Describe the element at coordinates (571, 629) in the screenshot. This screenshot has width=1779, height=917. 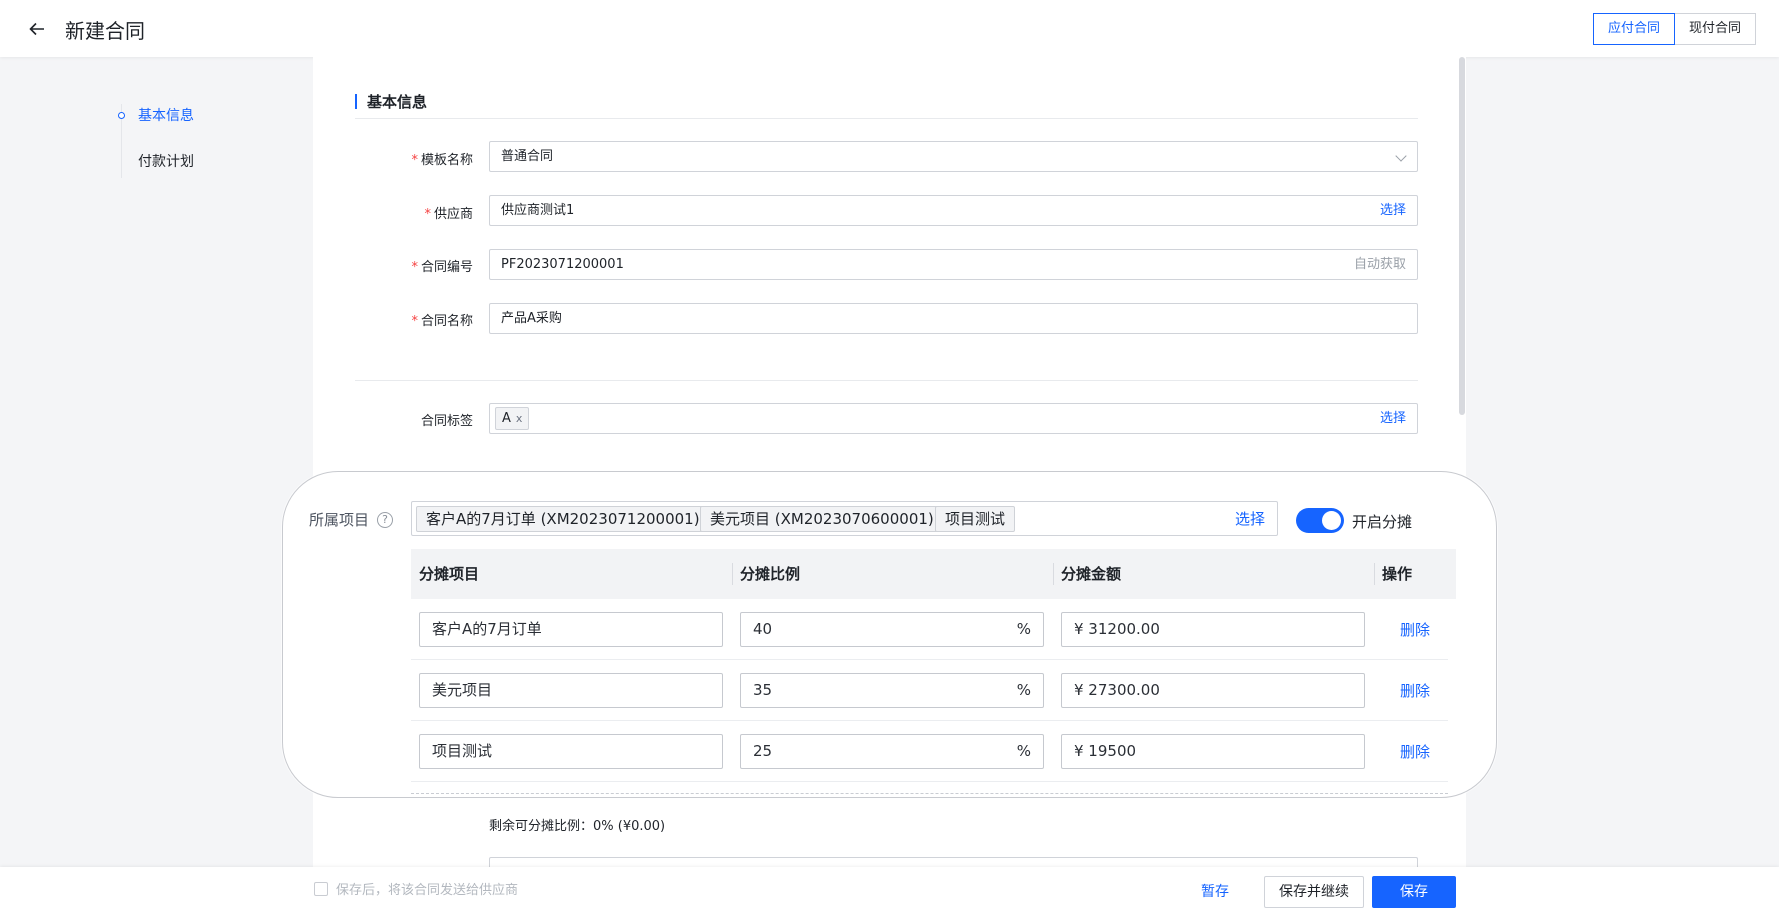
I see `allocation-project-input: 客户A的7月订单` at that location.